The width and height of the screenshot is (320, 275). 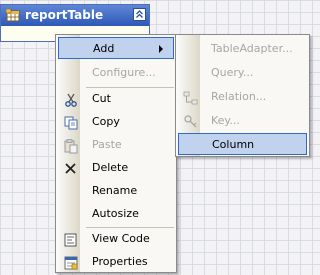 What do you see at coordinates (106, 121) in the screenshot?
I see `menu-item-label: Copy` at bounding box center [106, 121].